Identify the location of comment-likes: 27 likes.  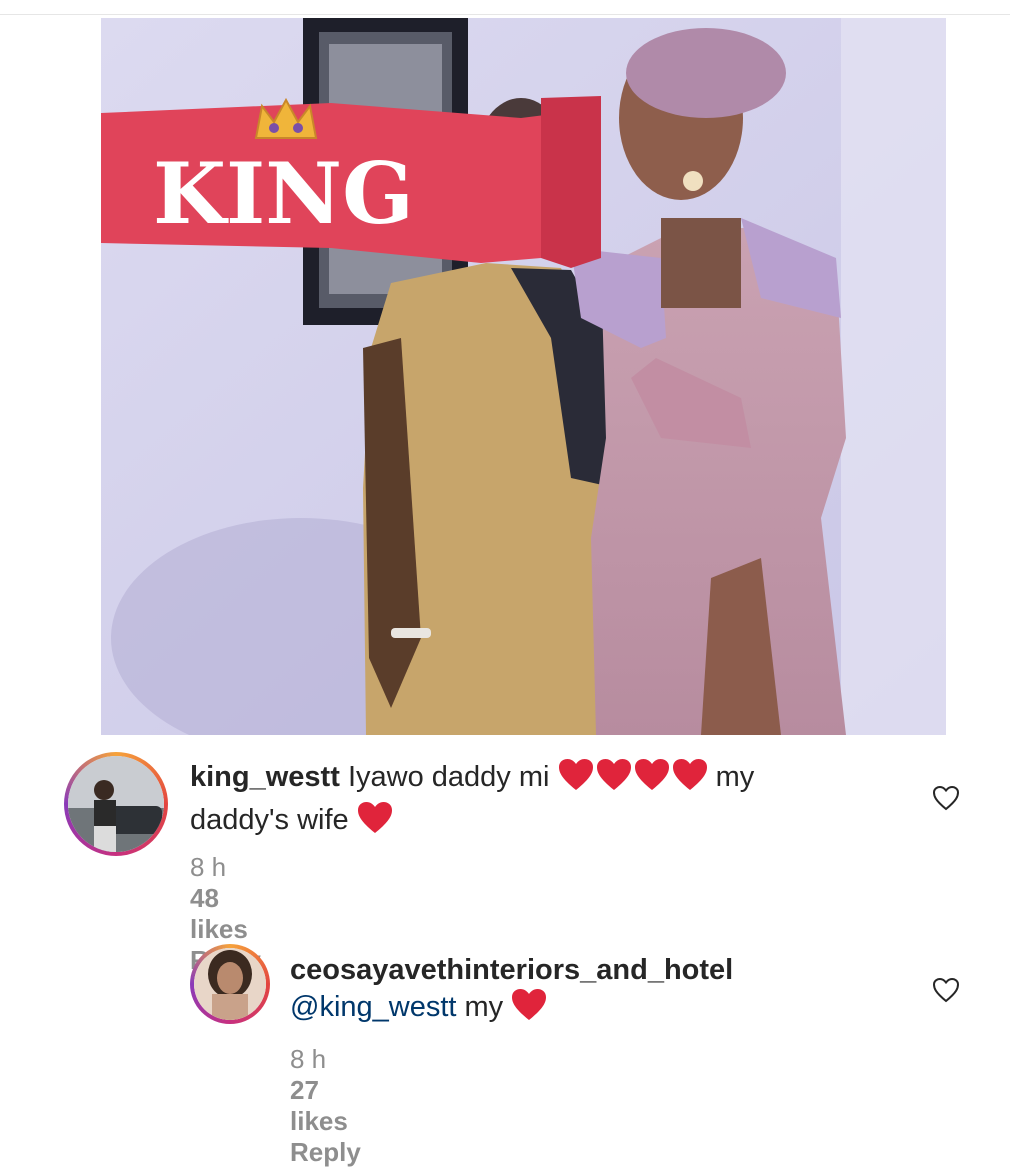
(319, 1105).